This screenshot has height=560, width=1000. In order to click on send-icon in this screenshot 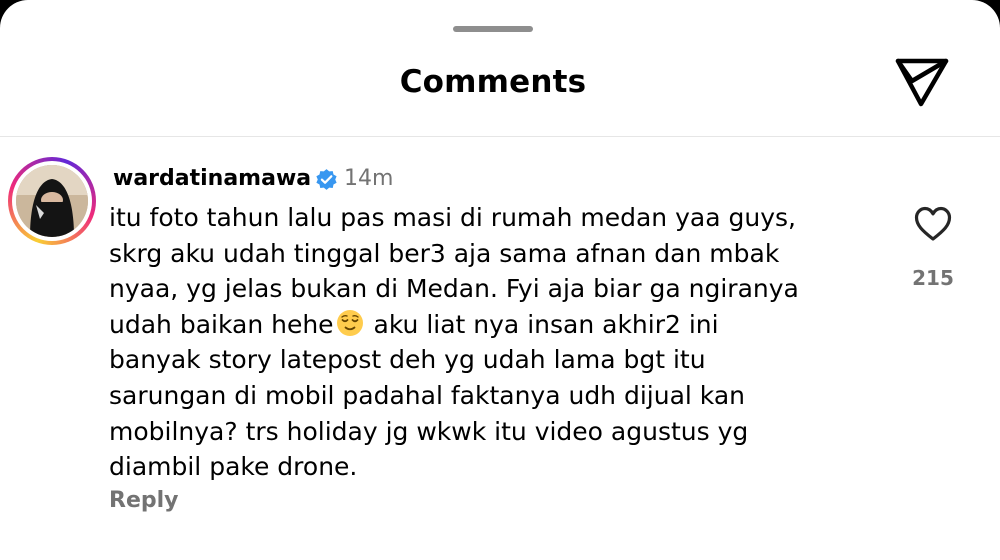, I will do `click(921, 82)`.